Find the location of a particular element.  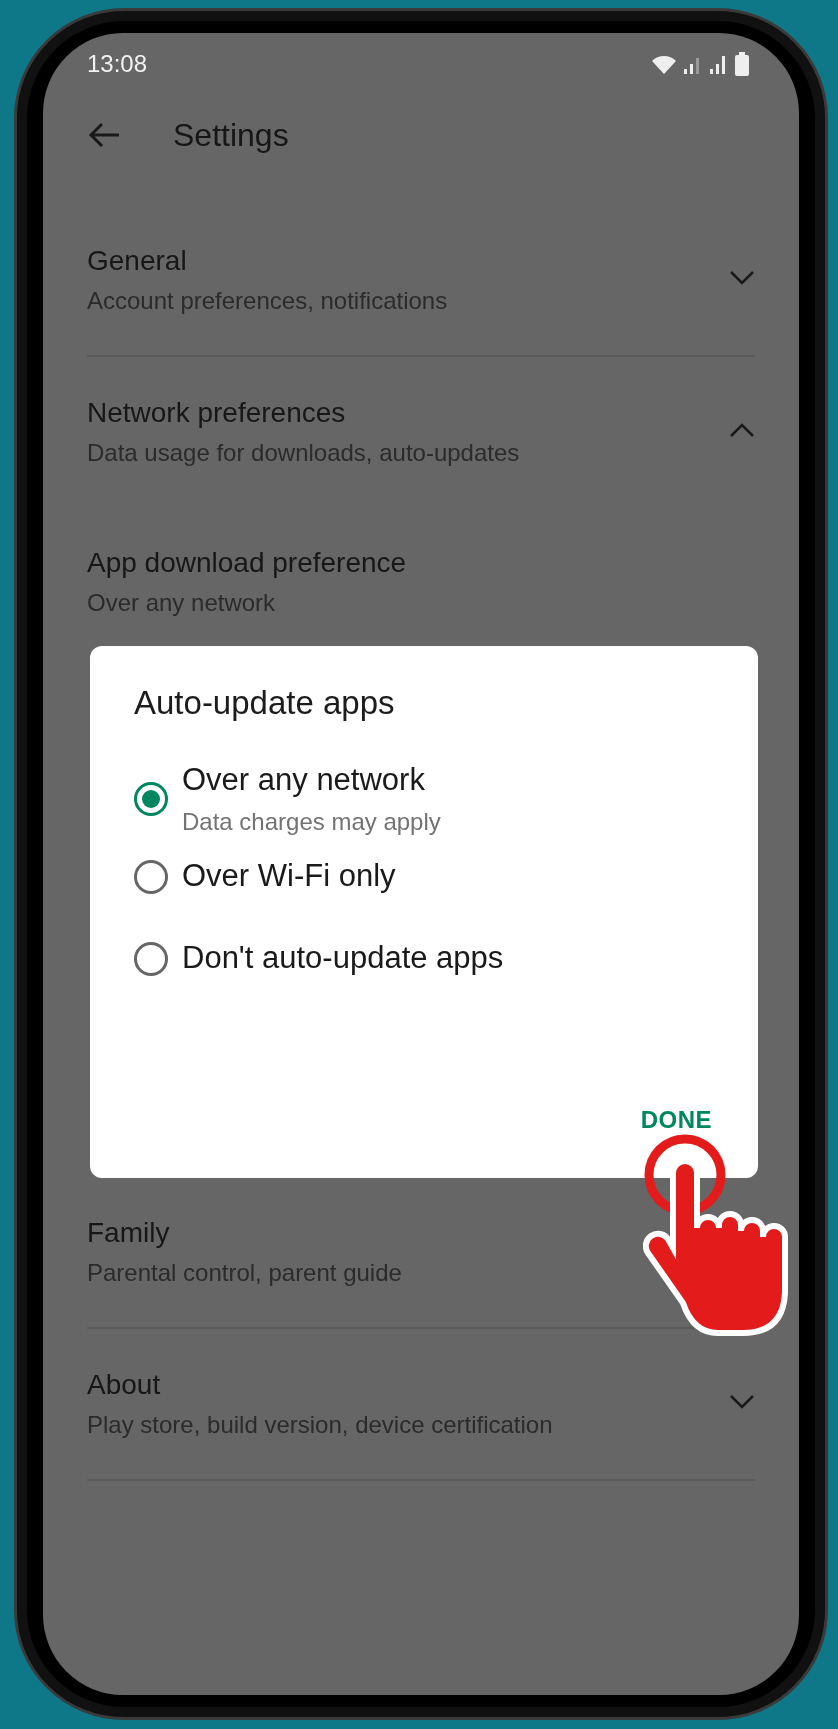

chevron-up-icon is located at coordinates (742, 430).